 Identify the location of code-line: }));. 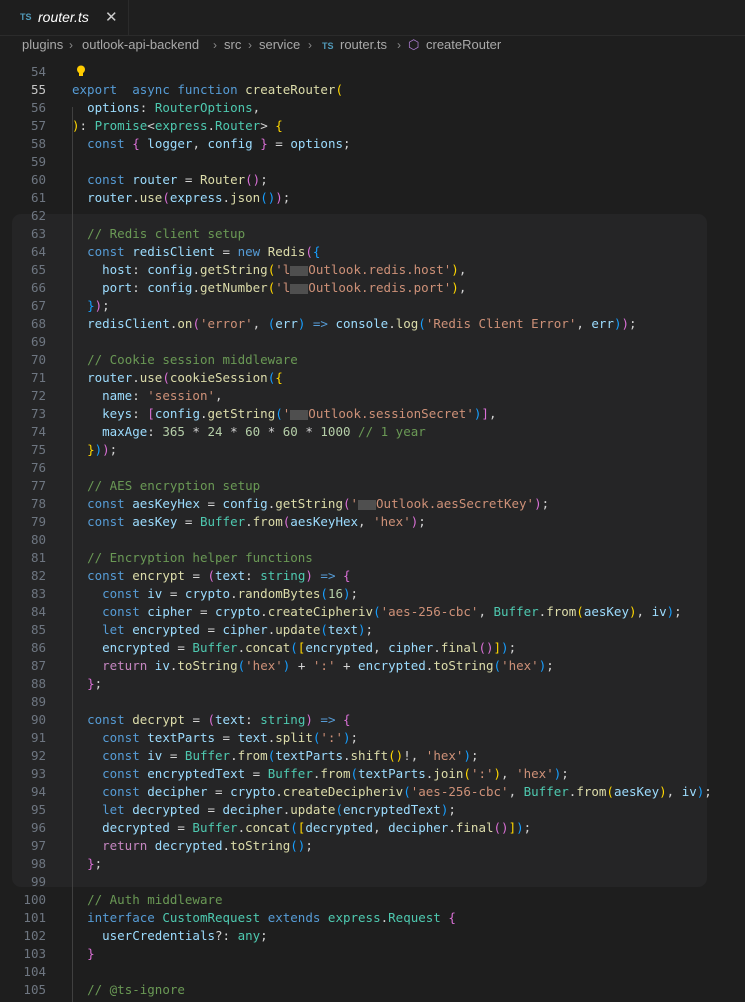
(94, 449).